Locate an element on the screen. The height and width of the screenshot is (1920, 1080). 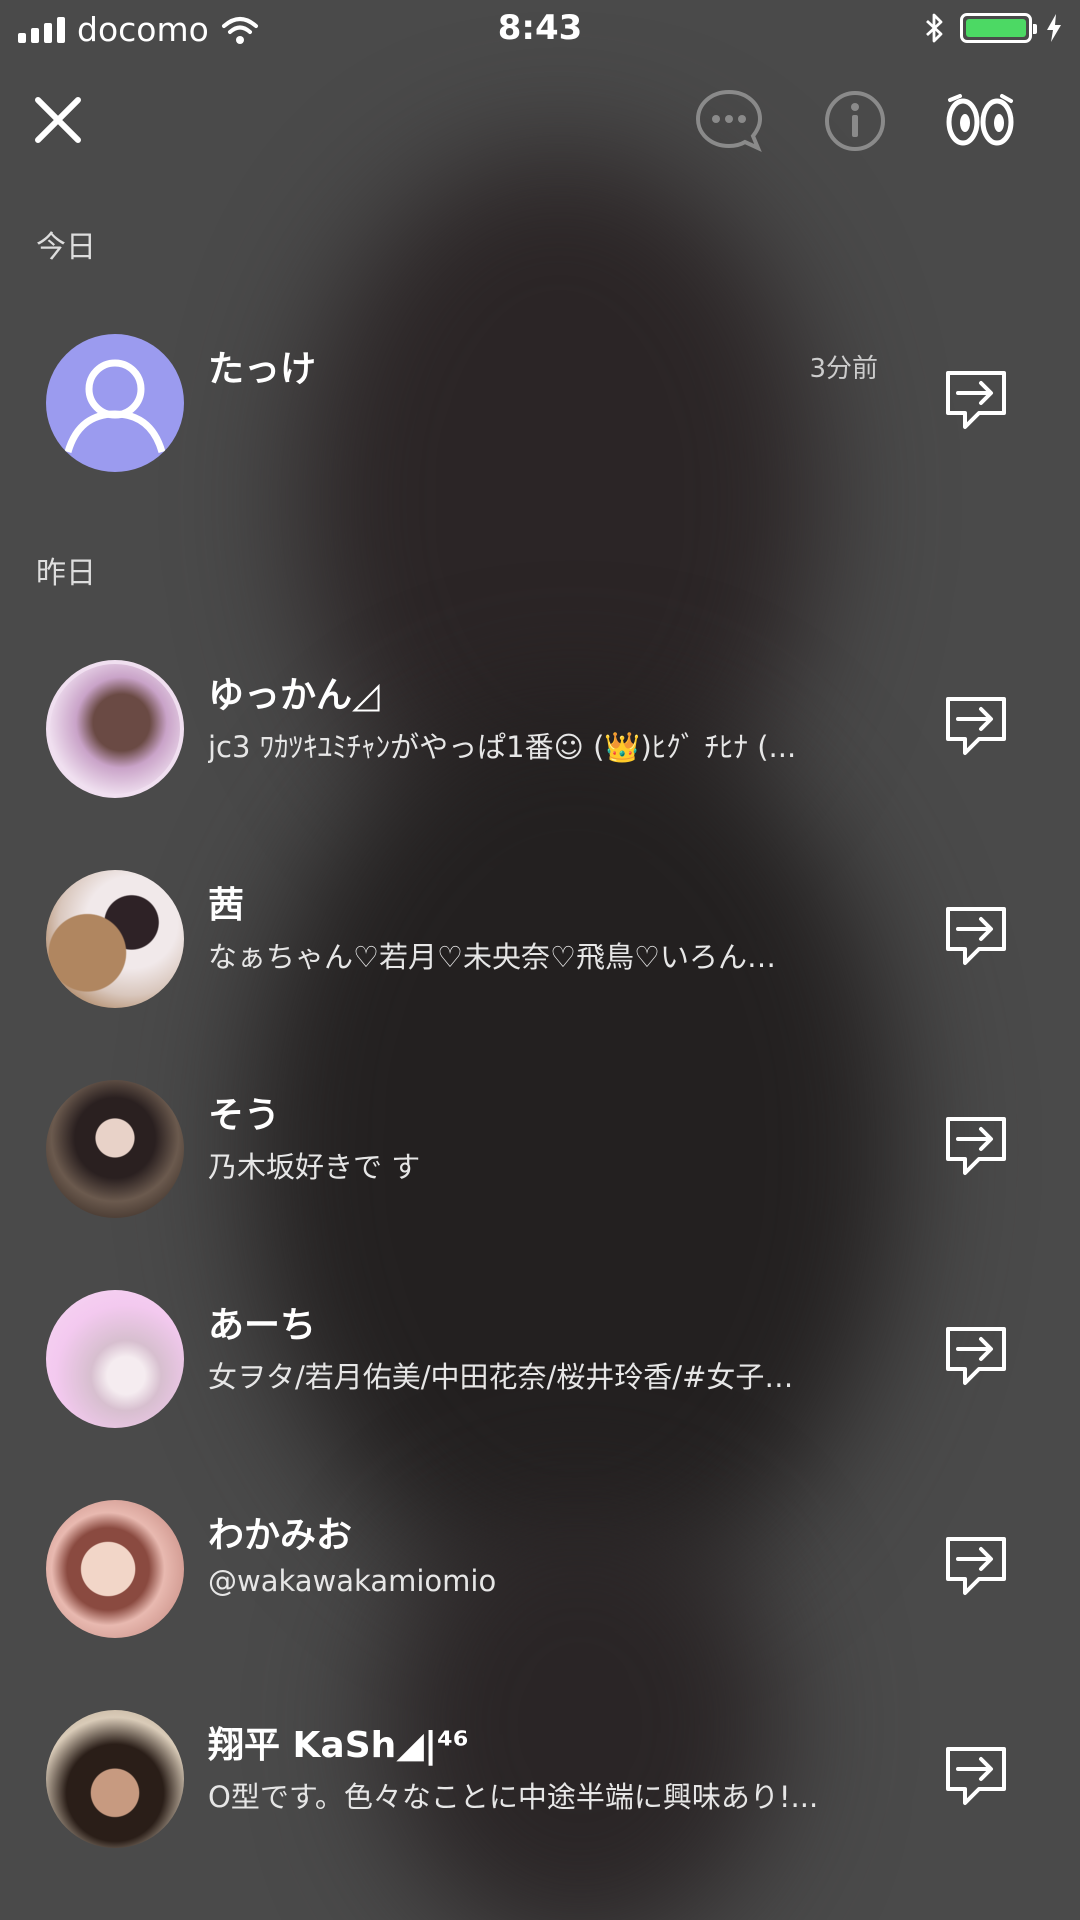
user-name: 翔平 KaSh◢|⁴⁶ is located at coordinates (338, 1745).